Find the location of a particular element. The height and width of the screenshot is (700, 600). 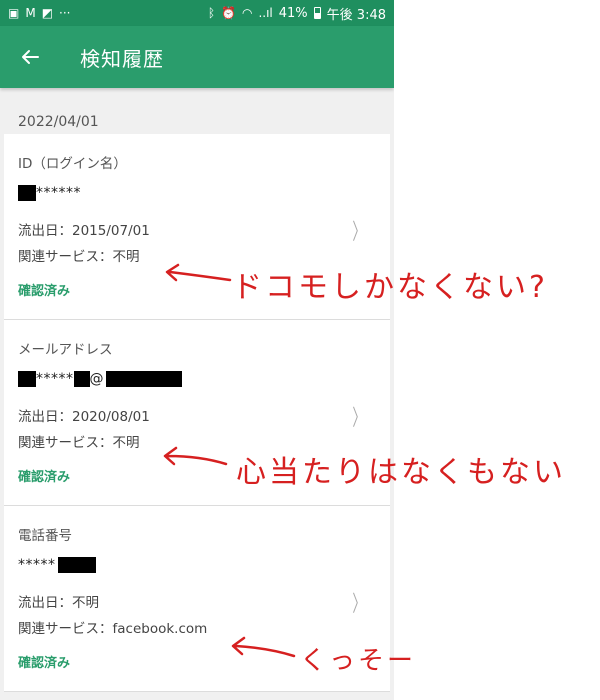

record-label: メールアドレス is located at coordinates (65, 350).